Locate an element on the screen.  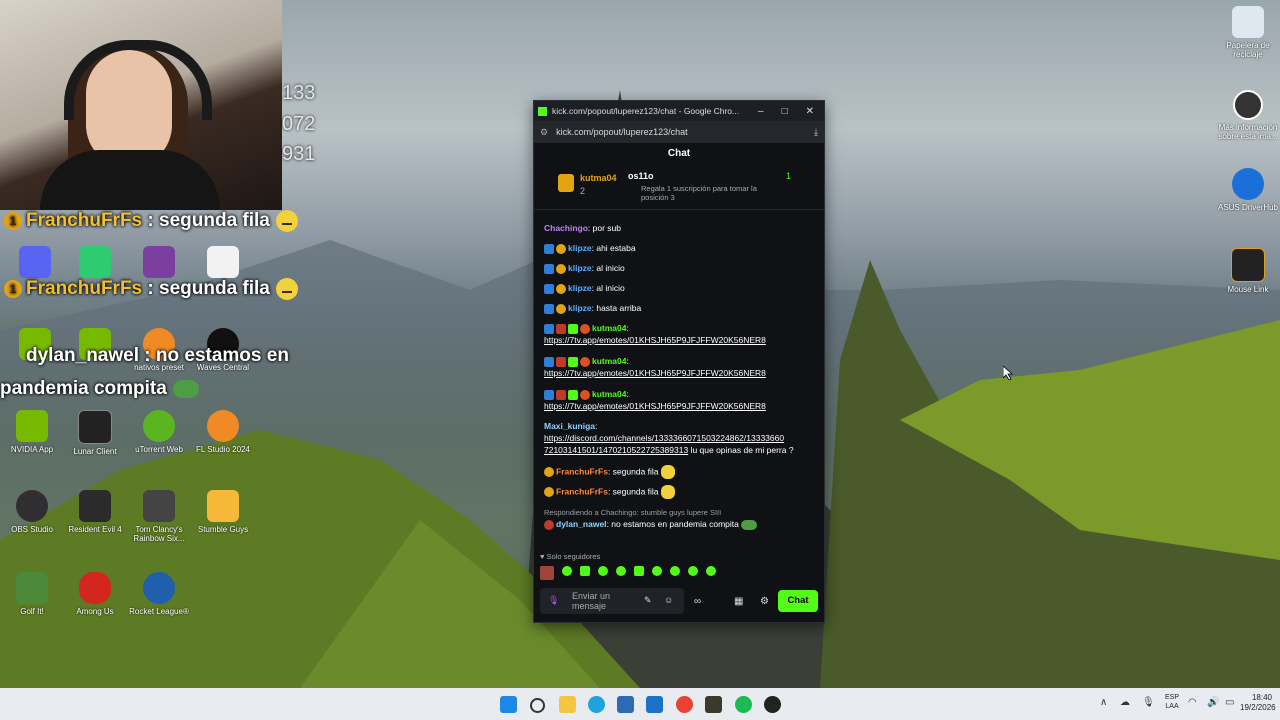
overlay-chat-message: dylan_nawel : no estamos en is located at coordinates (157, 355).